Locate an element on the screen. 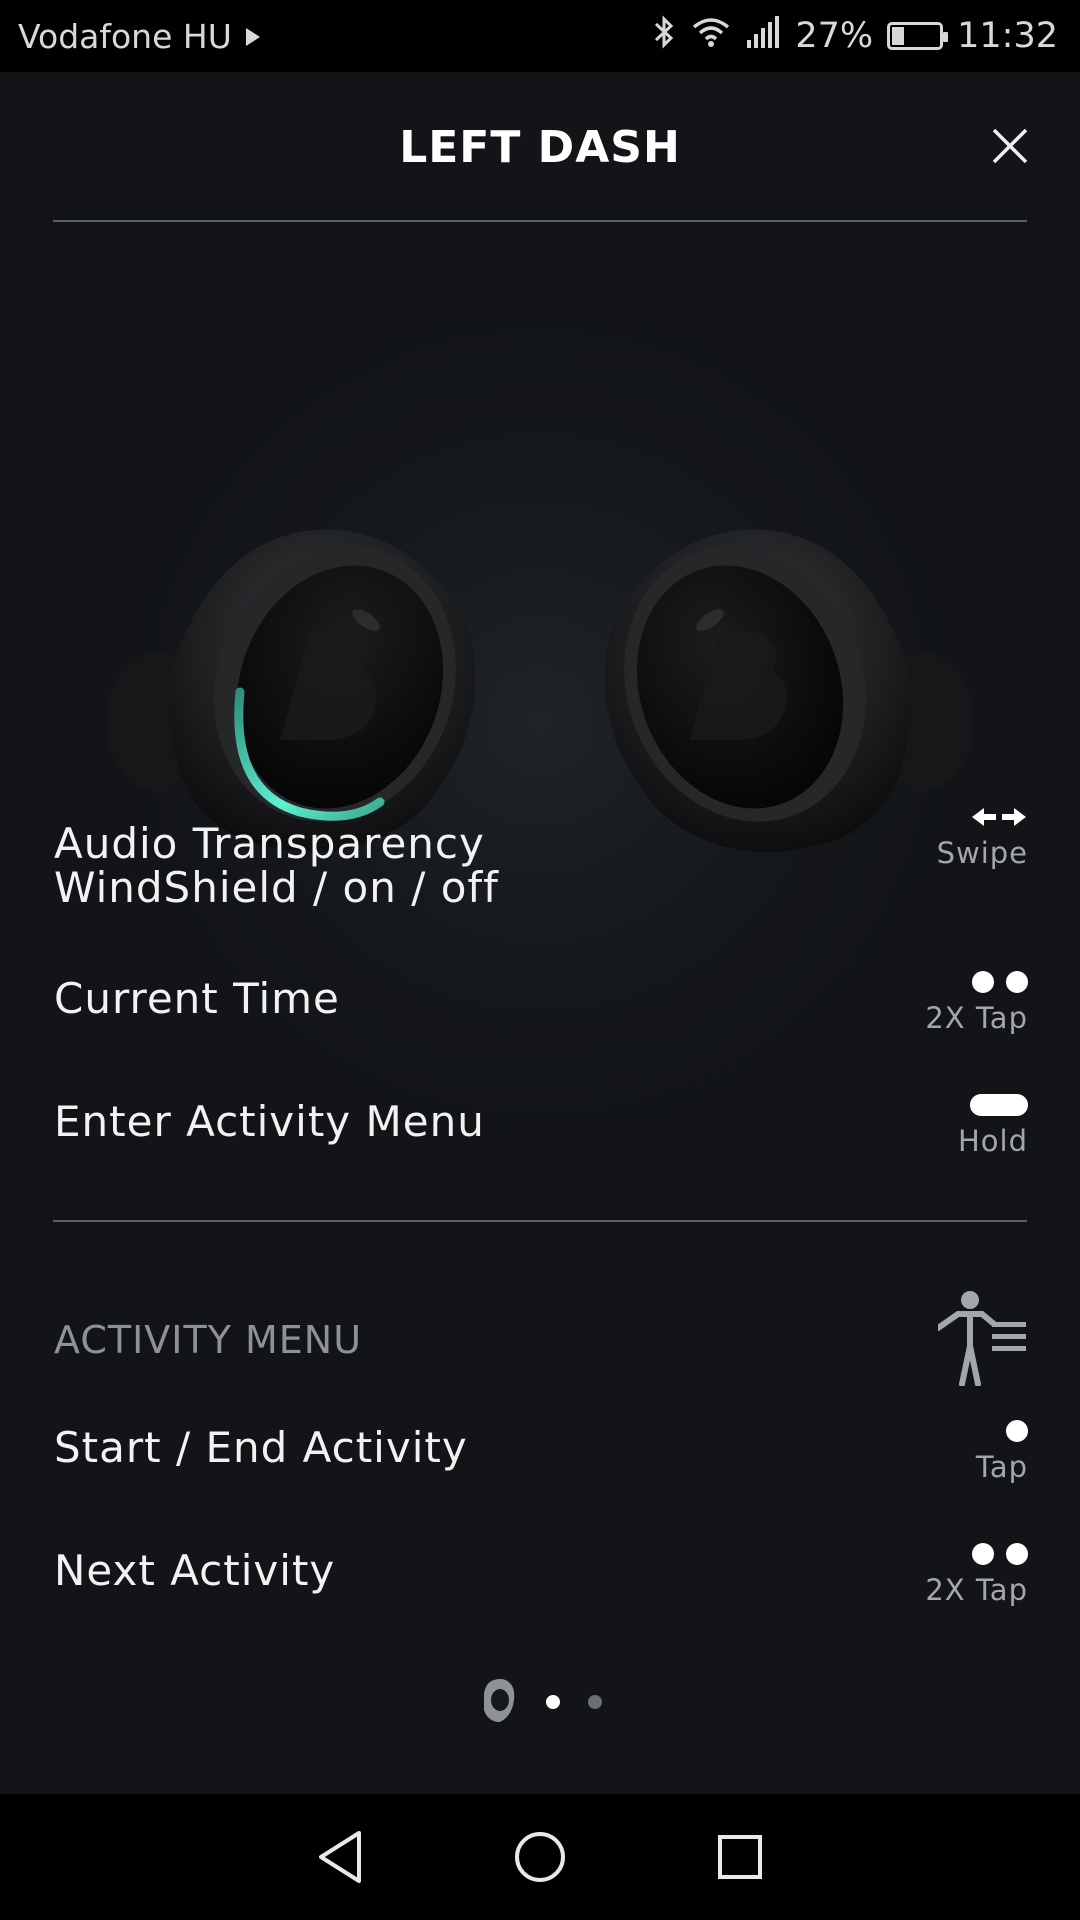 The width and height of the screenshot is (1080, 1920). earbud-page-icon is located at coordinates (498, 1702).